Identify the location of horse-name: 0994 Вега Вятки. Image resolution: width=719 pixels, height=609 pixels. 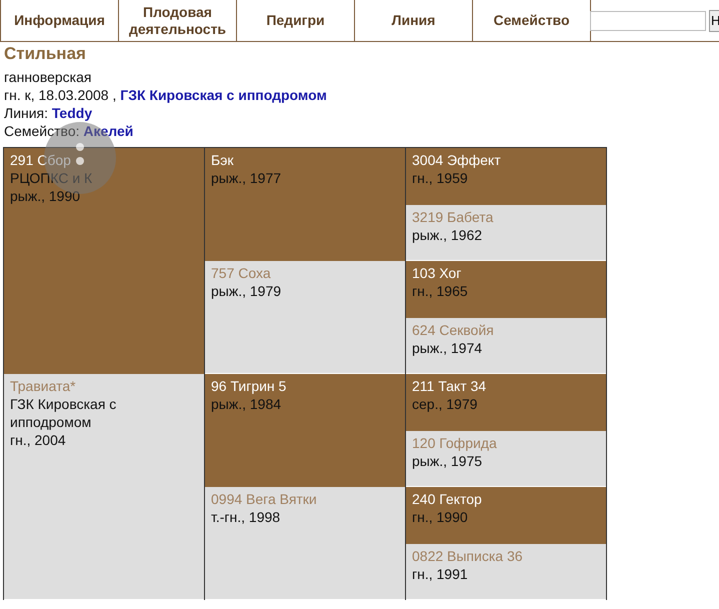
(264, 499).